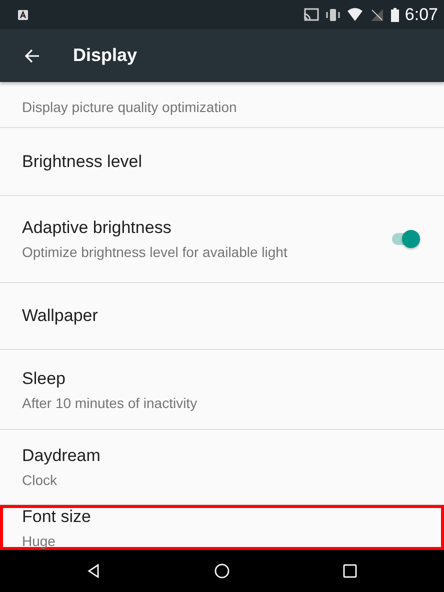  I want to click on screen-title: Display, so click(105, 55).